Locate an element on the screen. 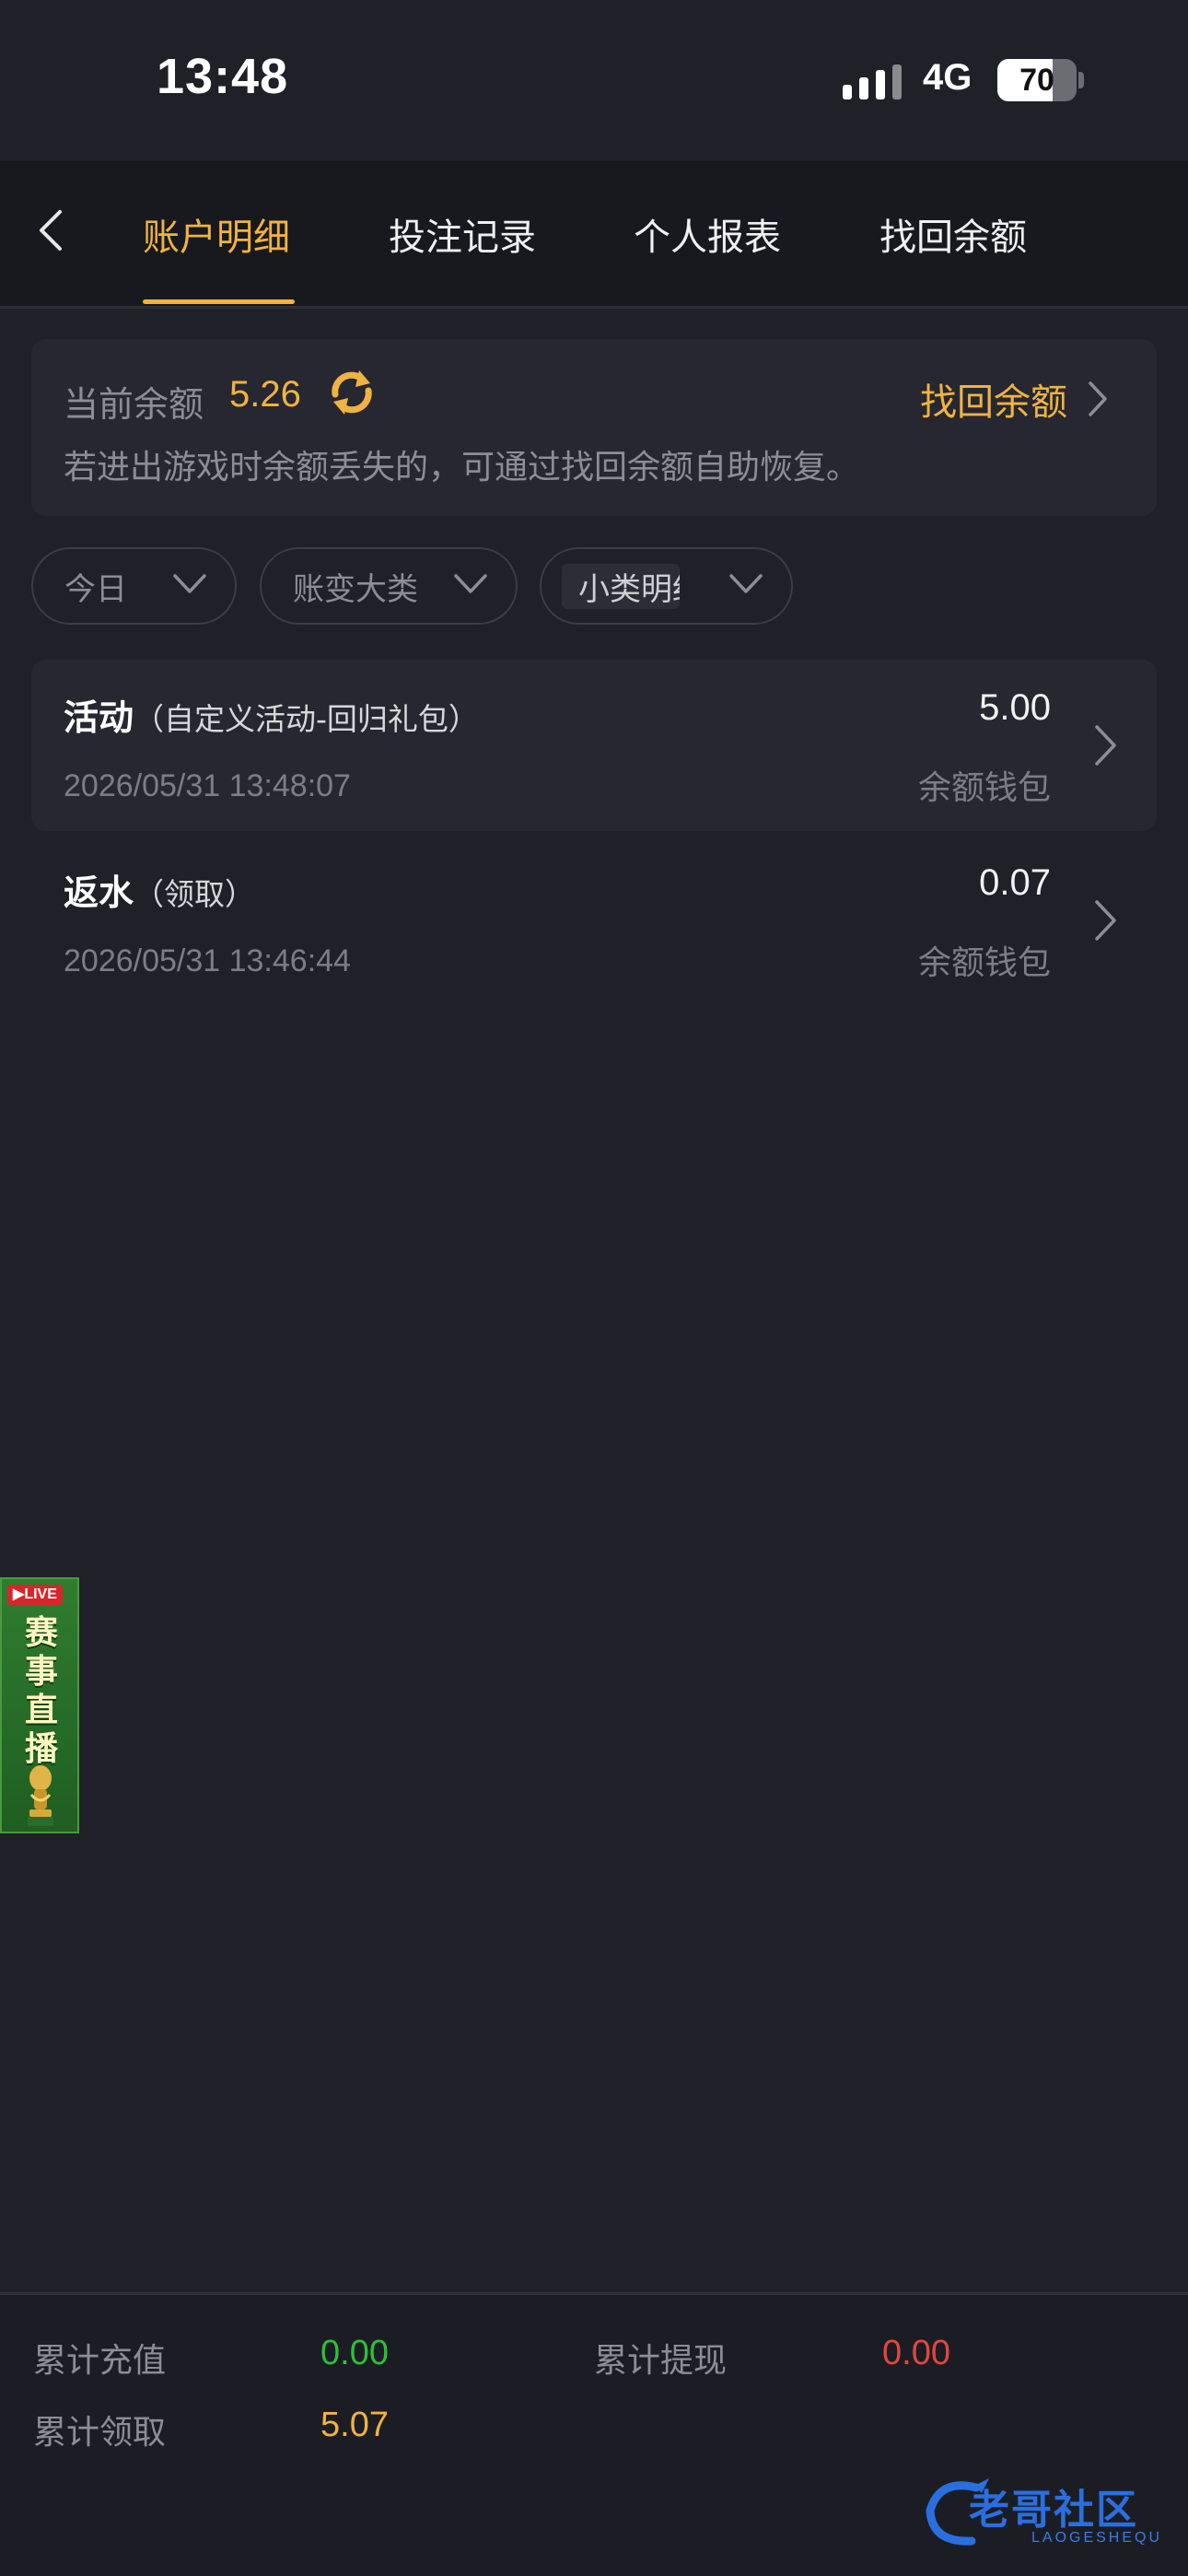 This screenshot has height=2576, width=1188. filter-subcategory-label: 小类明细 is located at coordinates (621, 586).